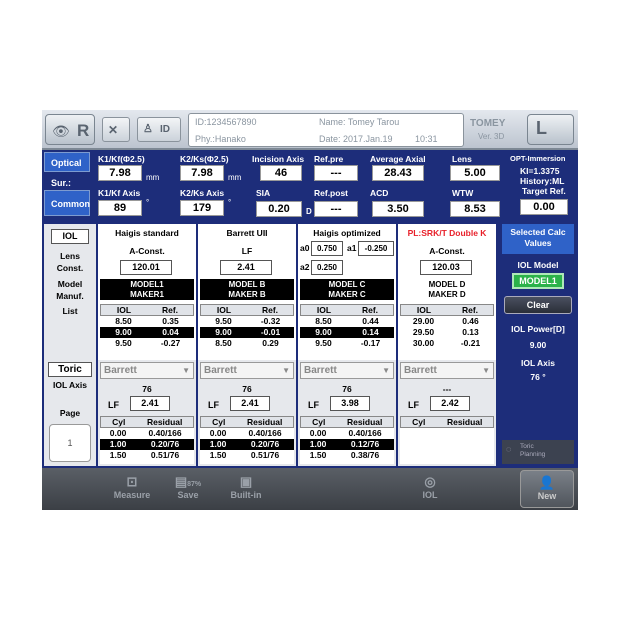 This screenshot has width=620, height=620. I want to click on target-label: Target Ref., so click(544, 191).